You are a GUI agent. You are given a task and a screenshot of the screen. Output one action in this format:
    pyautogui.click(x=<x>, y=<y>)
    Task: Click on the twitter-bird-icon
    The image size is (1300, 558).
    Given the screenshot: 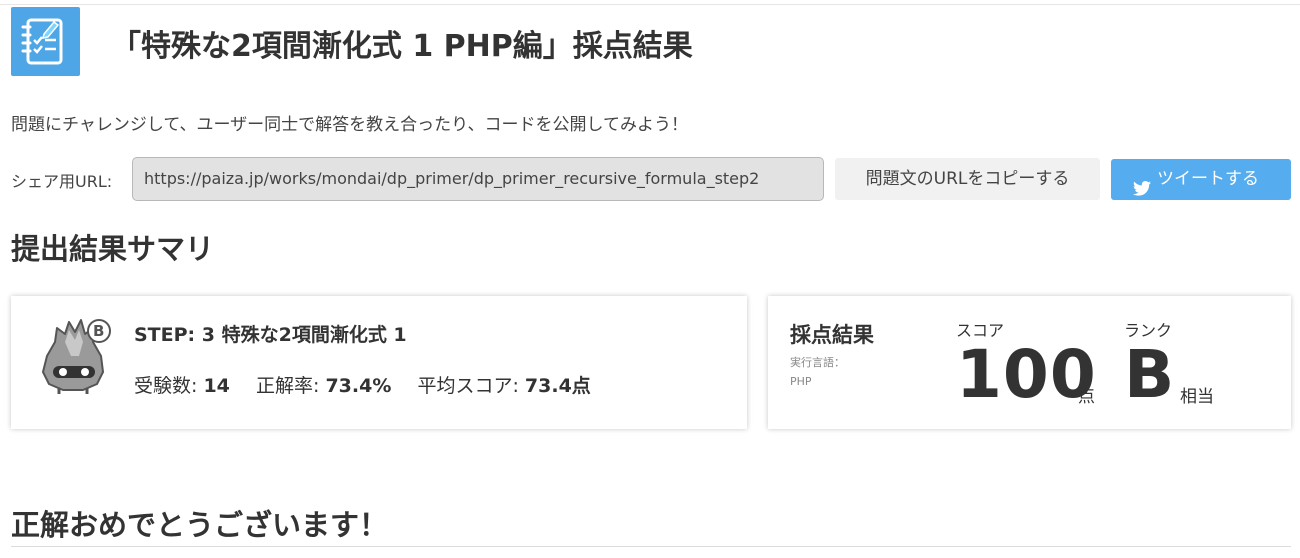 What is the action you would take?
    pyautogui.click(x=1142, y=191)
    